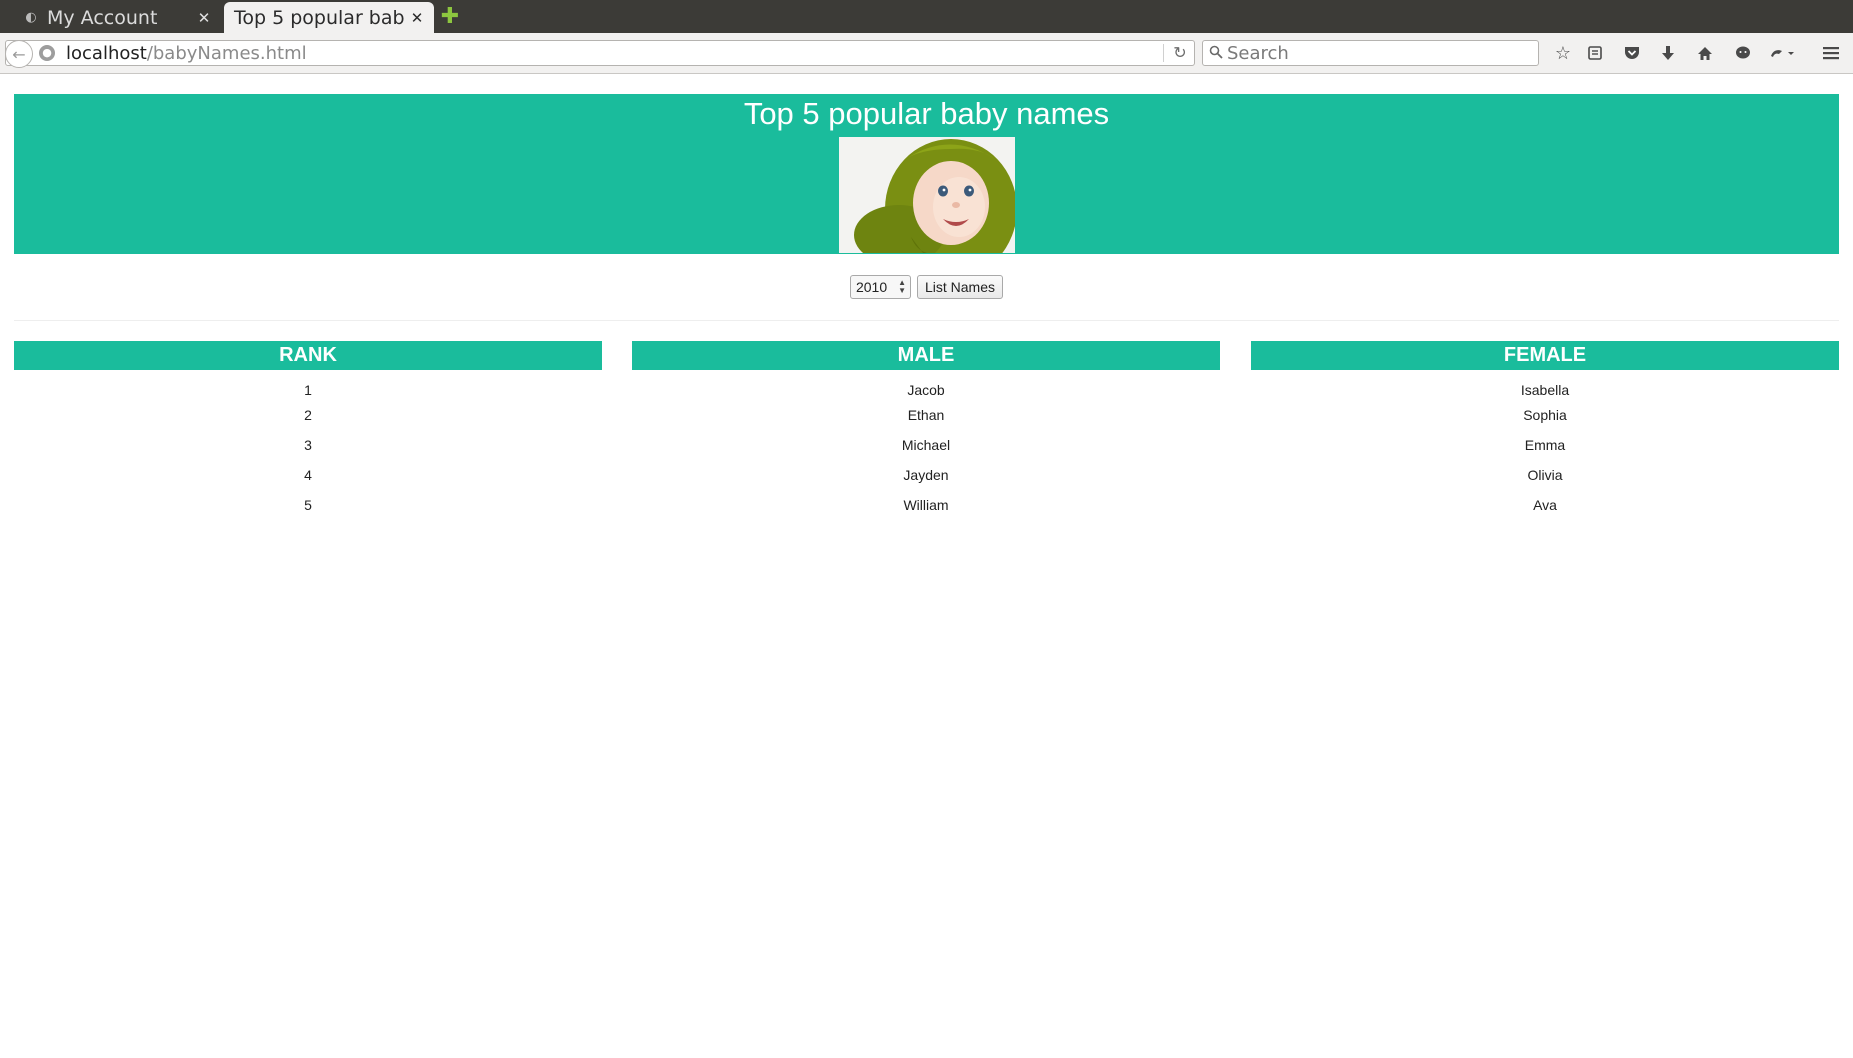 This screenshot has height=1058, width=1853. I want to click on female-header: FEMALE, so click(1545, 355).